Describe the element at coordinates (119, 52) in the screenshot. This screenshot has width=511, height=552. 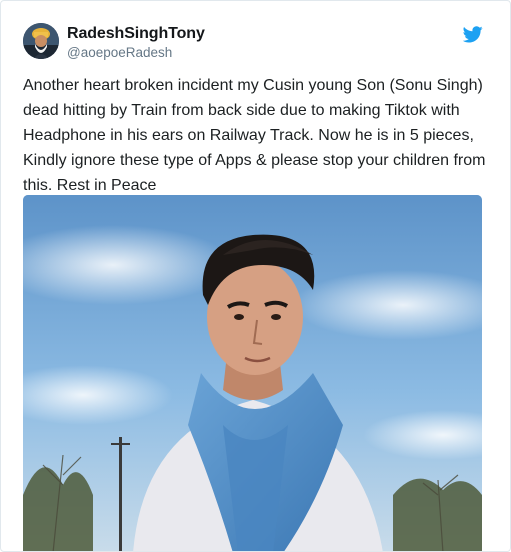
I see `author-handle: @aoepoeRadesh` at that location.